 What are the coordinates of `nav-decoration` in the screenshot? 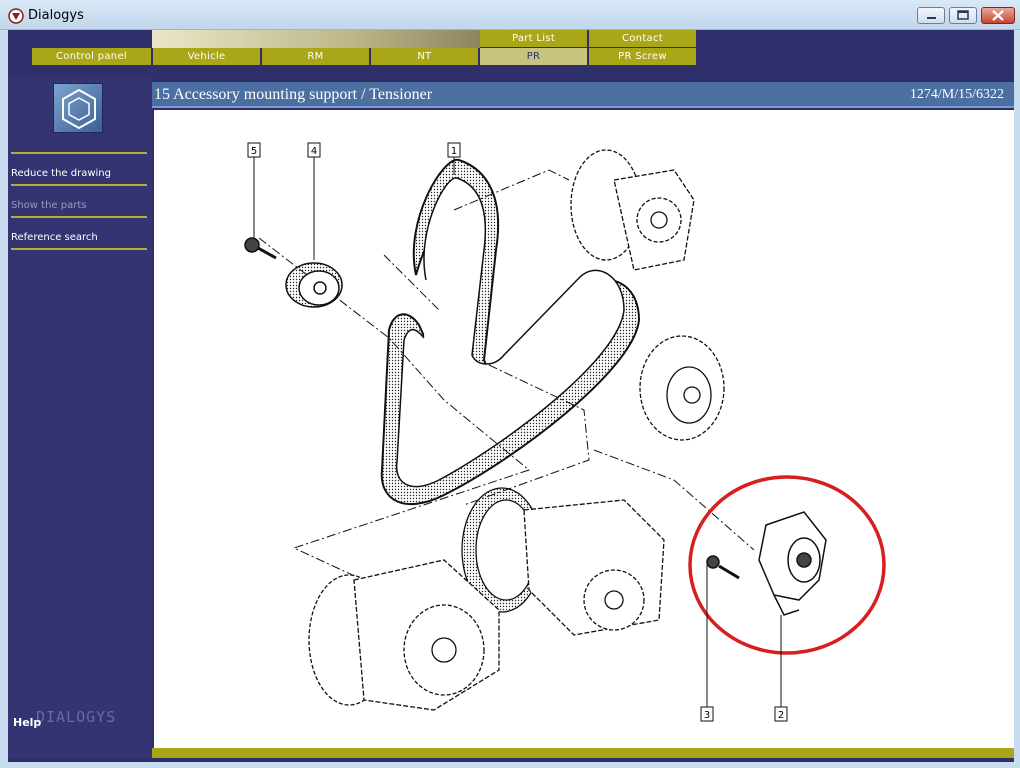 It's located at (316, 39).